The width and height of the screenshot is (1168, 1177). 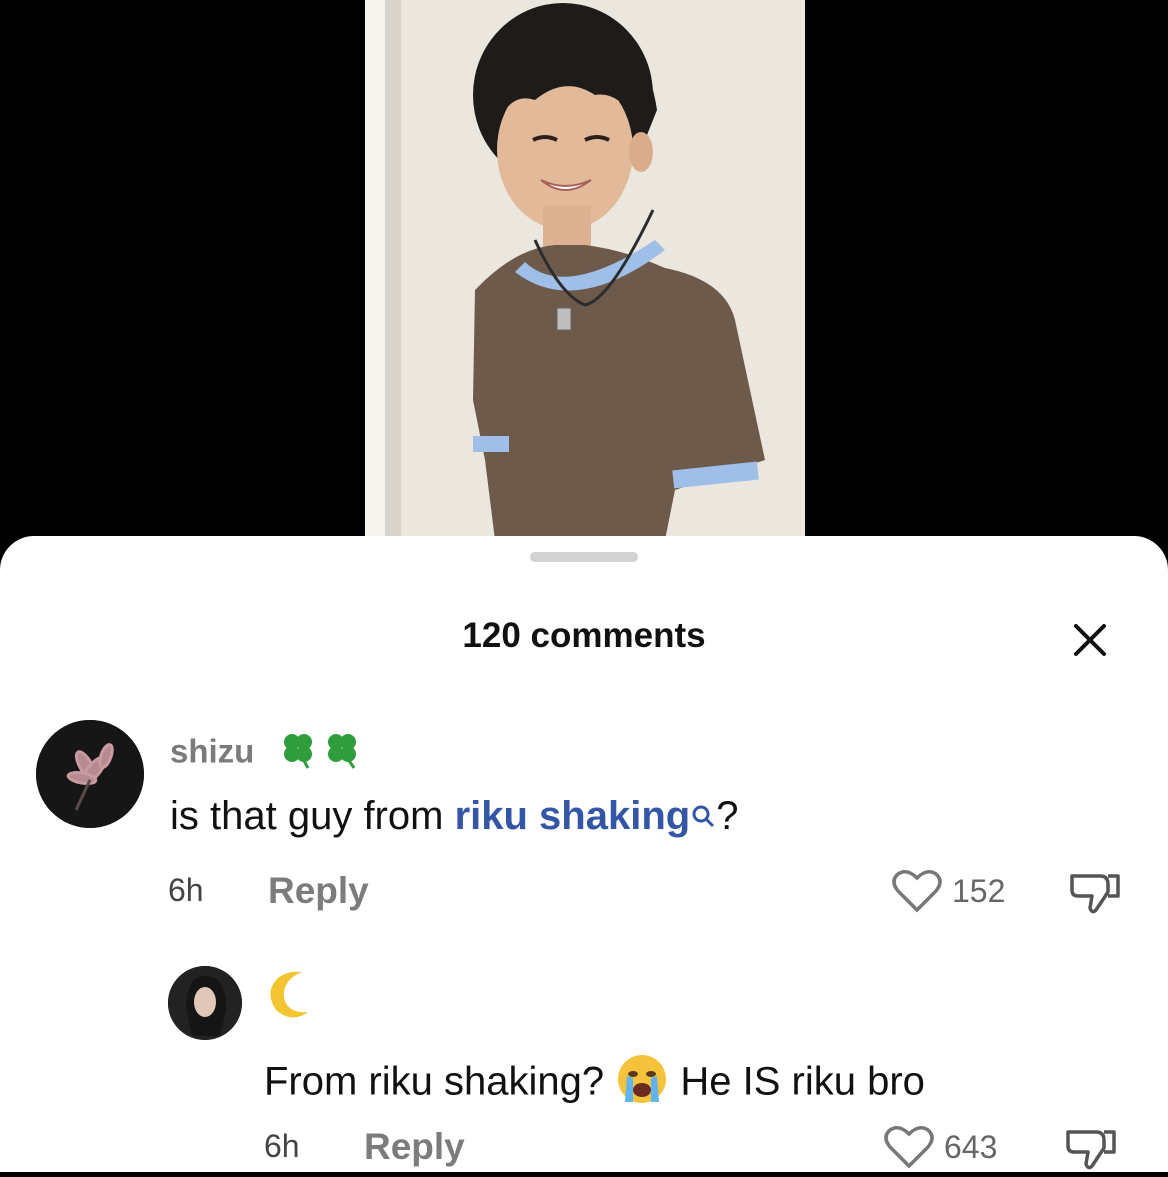 I want to click on reply-text: From riku shaking? He IS riku bro, so click(x=594, y=1084).